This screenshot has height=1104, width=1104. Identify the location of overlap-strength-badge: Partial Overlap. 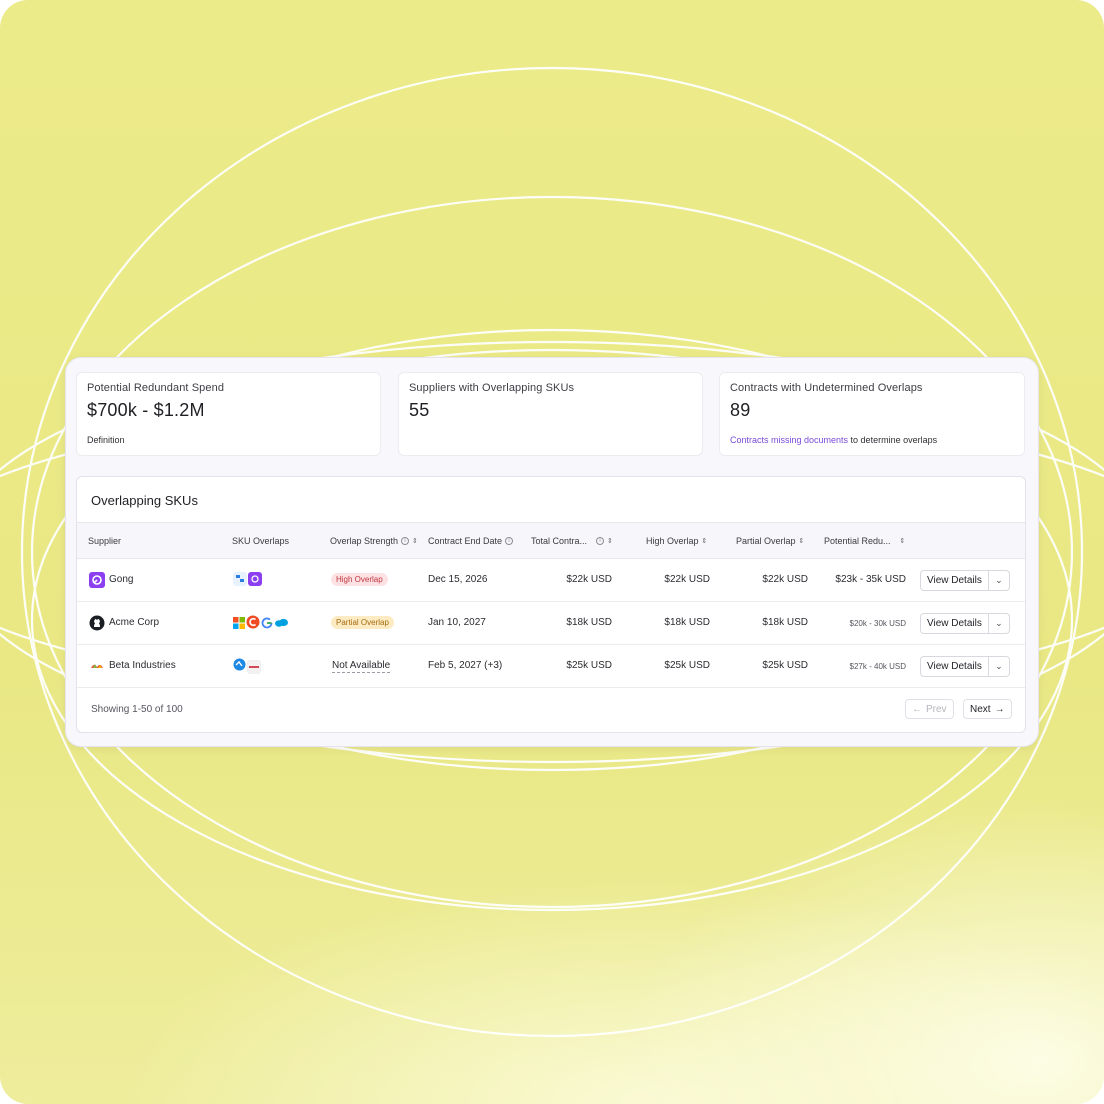
(362, 622).